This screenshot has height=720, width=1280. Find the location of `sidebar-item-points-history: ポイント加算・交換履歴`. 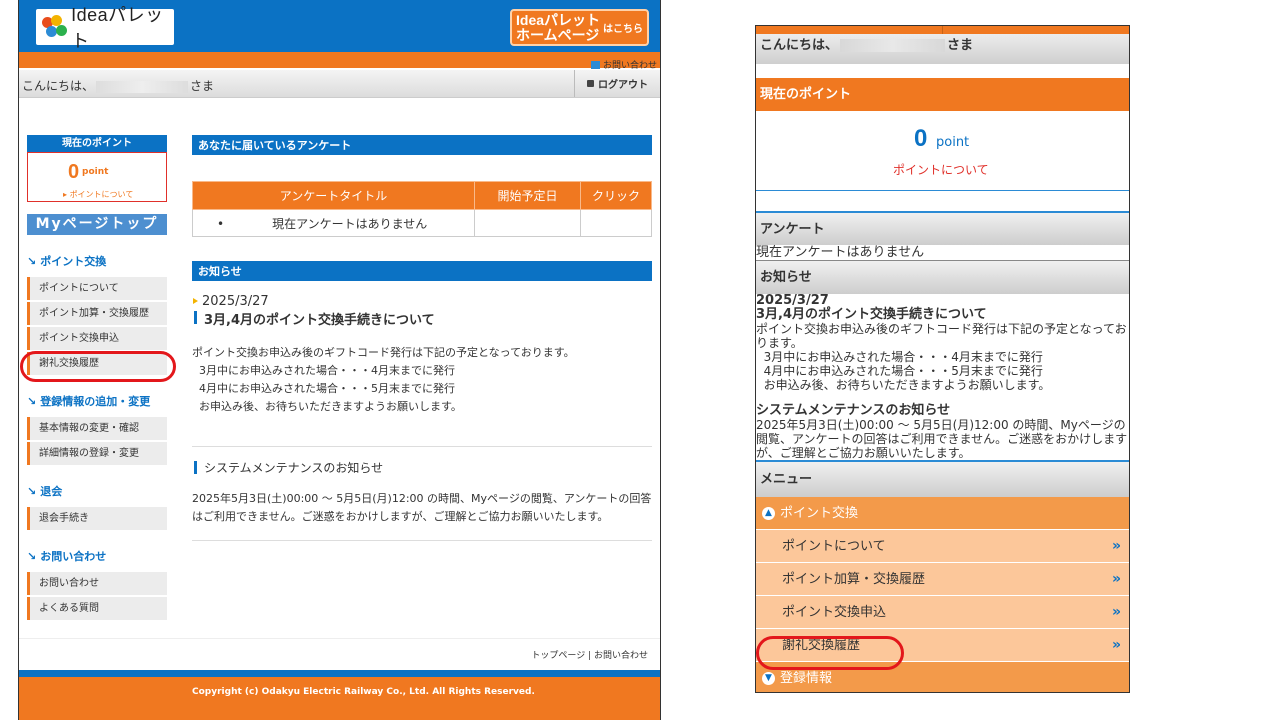

sidebar-item-points-history: ポイント加算・交換履歴 is located at coordinates (97, 313).